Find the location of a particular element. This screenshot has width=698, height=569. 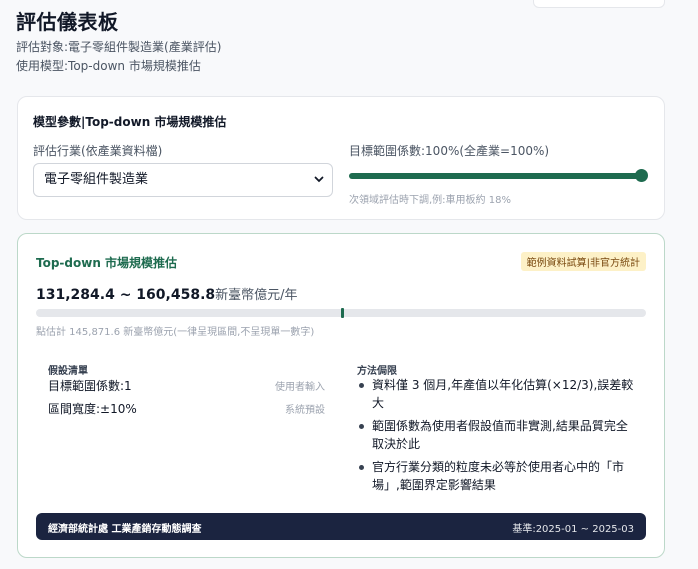

point-estimate-marker is located at coordinates (342, 313).